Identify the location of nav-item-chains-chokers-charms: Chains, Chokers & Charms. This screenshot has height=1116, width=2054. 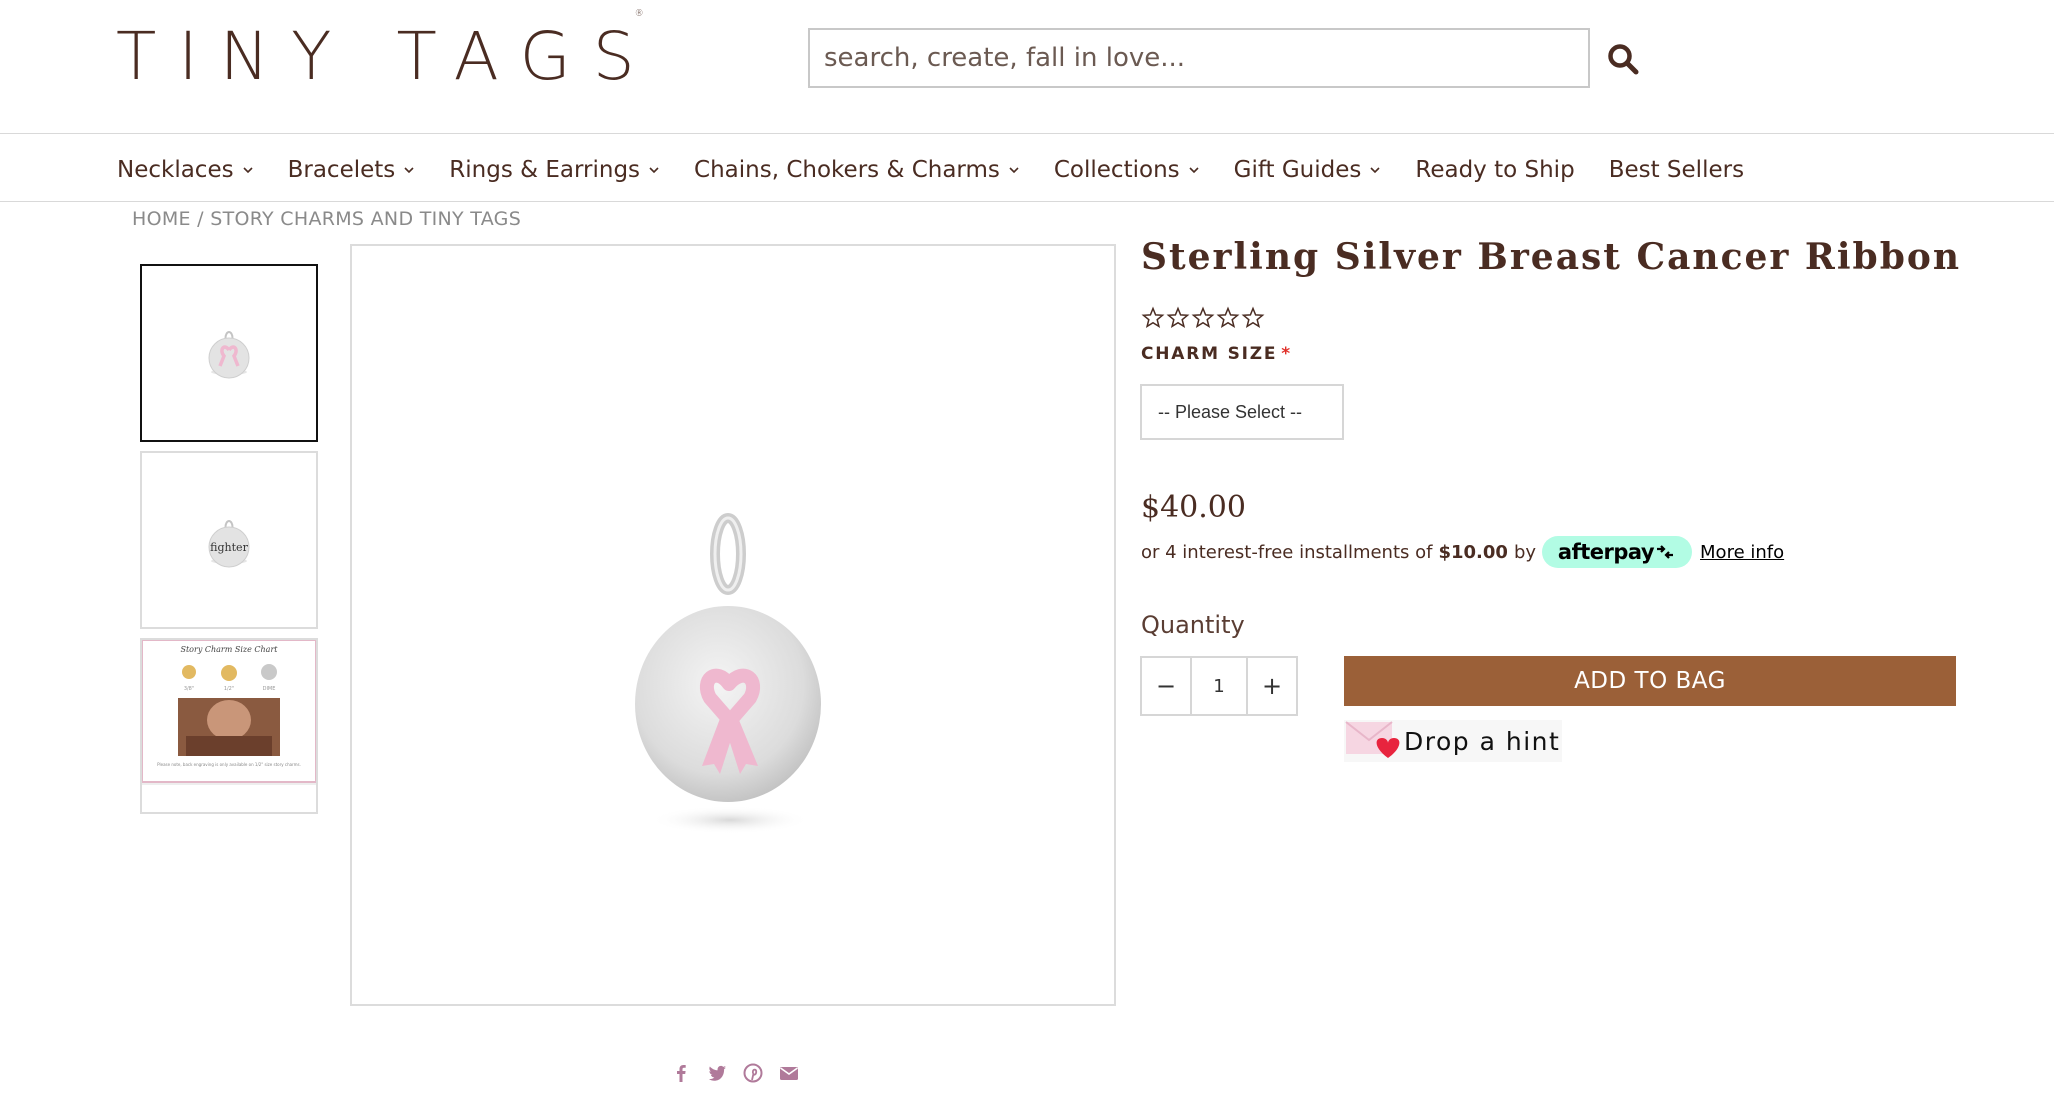
(857, 170).